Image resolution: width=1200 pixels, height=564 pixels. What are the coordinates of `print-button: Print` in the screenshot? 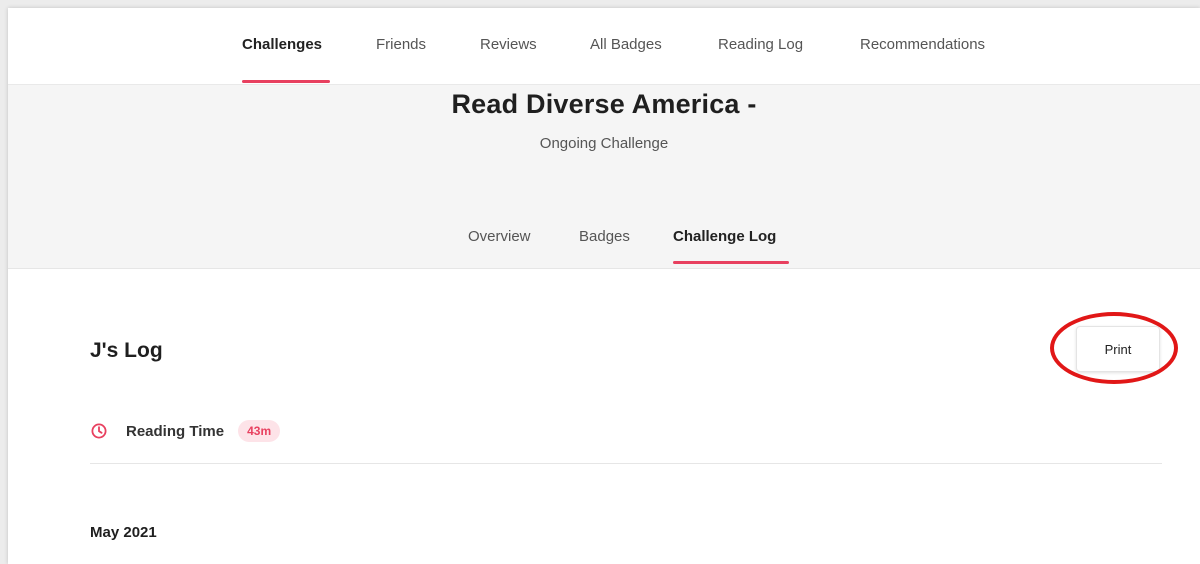 It's located at (1118, 349).